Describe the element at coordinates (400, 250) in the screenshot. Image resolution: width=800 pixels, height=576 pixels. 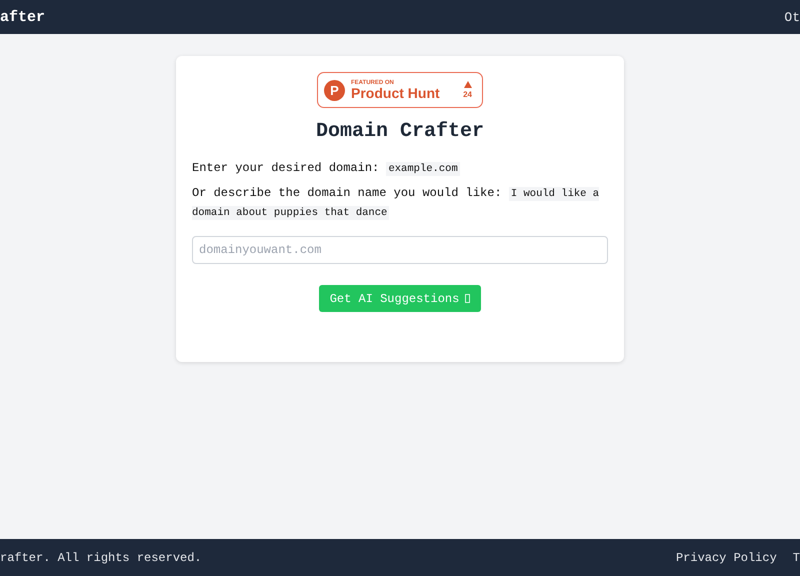
I see `domain-input-field: domainyouwant.com` at that location.